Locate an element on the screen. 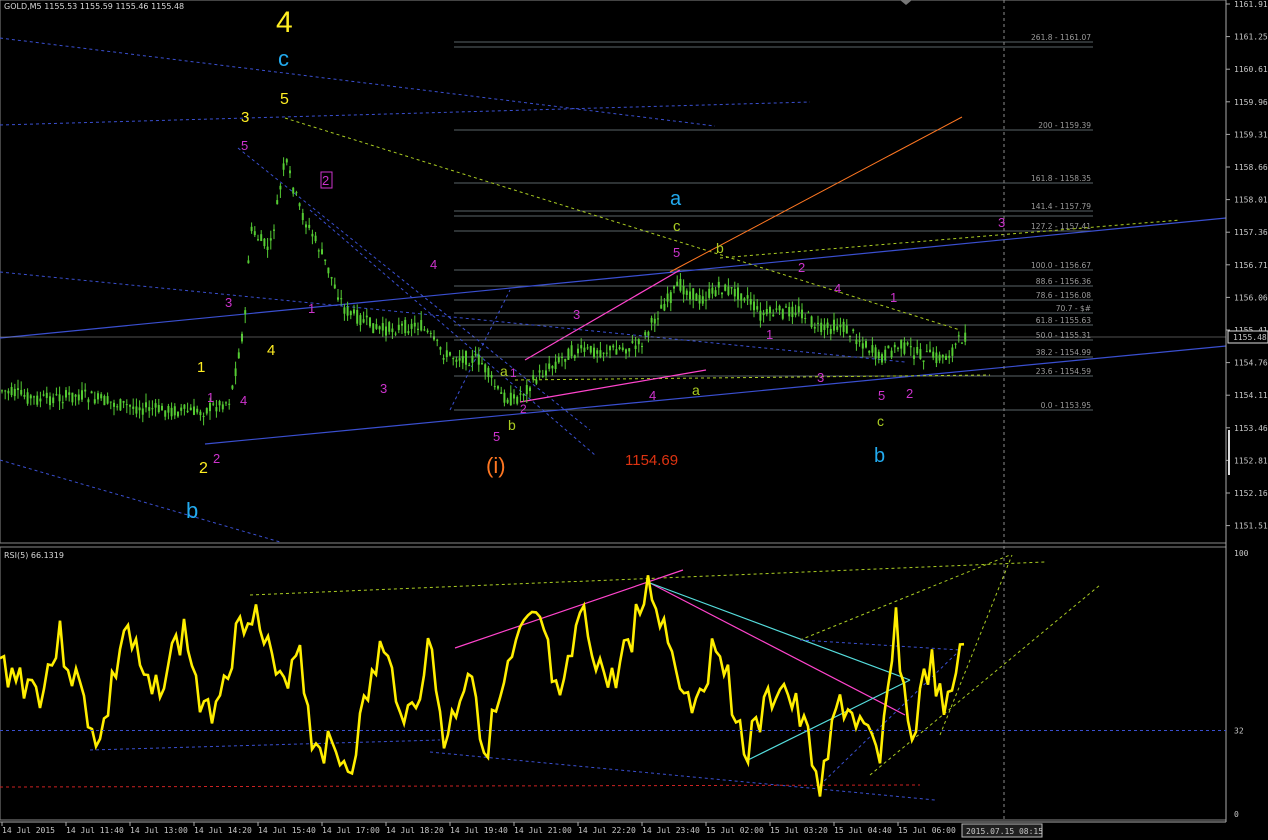 The image size is (1268, 840). rsi-header: RSI(5) 66.1319 is located at coordinates (34, 555).